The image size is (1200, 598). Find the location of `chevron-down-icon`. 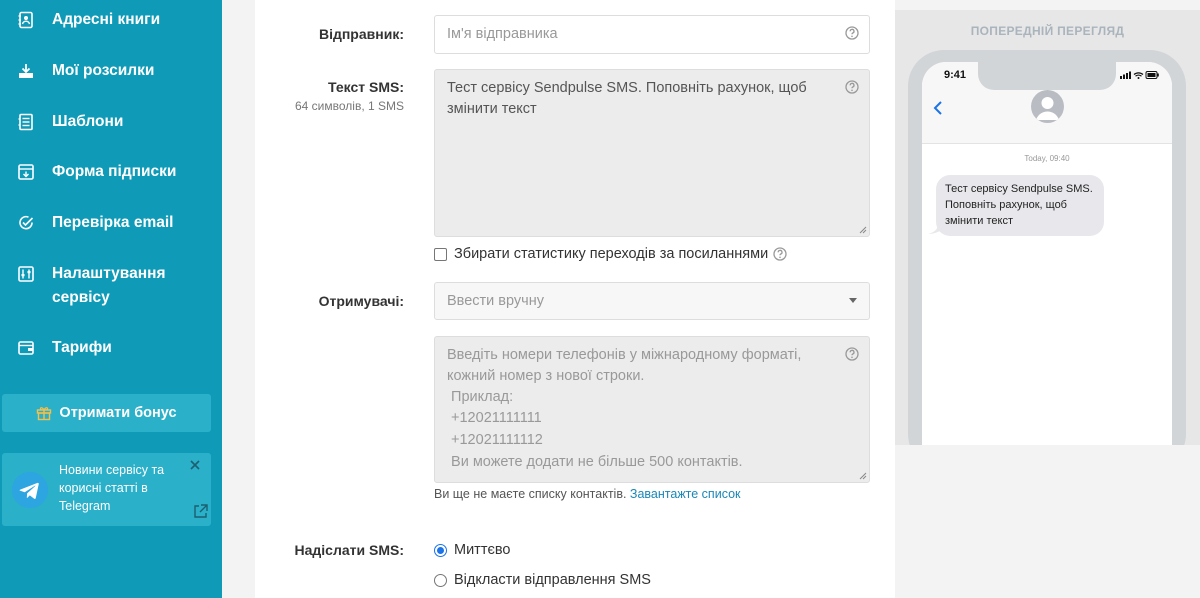

chevron-down-icon is located at coordinates (853, 300).